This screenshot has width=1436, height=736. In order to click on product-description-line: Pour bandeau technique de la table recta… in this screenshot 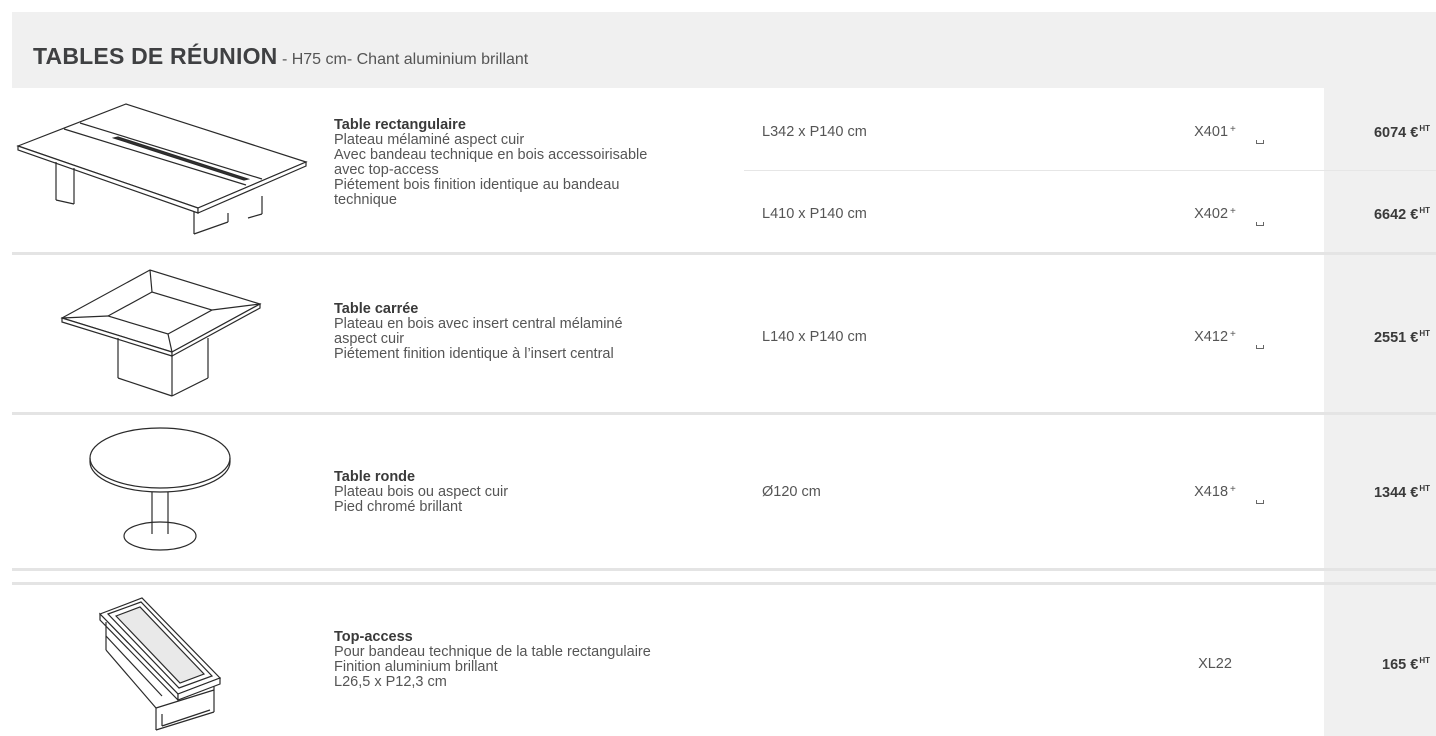, I will do `click(492, 652)`.